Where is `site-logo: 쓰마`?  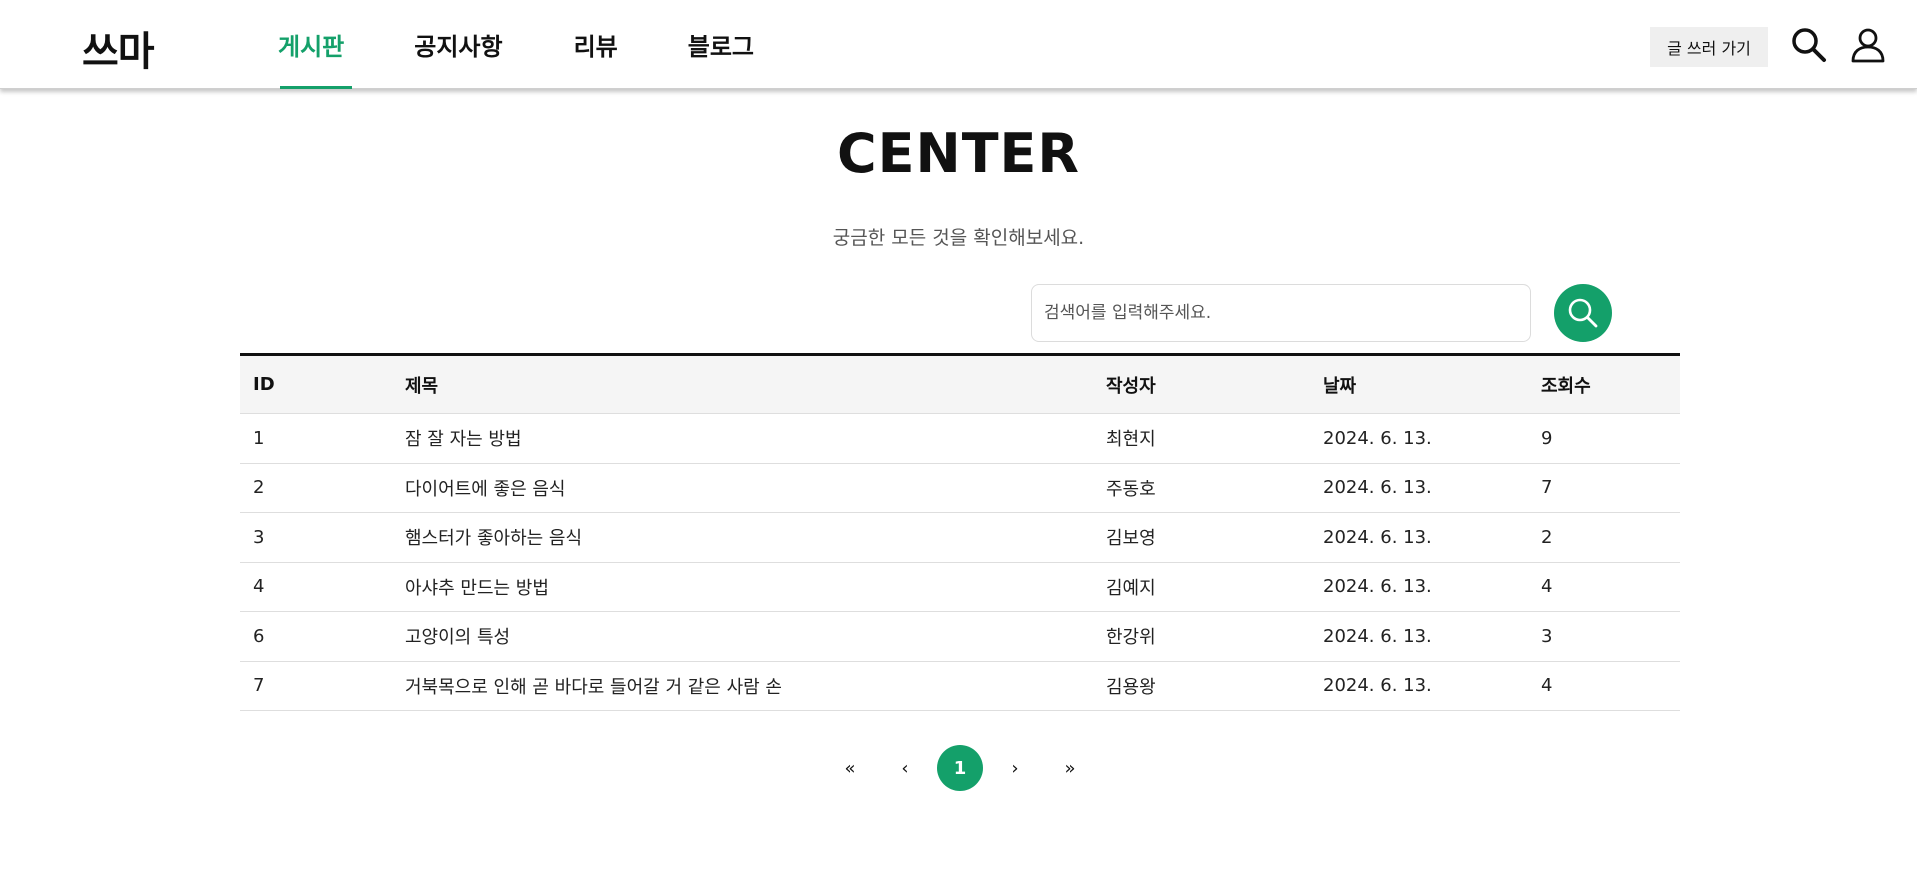 site-logo: 쓰마 is located at coordinates (118, 48).